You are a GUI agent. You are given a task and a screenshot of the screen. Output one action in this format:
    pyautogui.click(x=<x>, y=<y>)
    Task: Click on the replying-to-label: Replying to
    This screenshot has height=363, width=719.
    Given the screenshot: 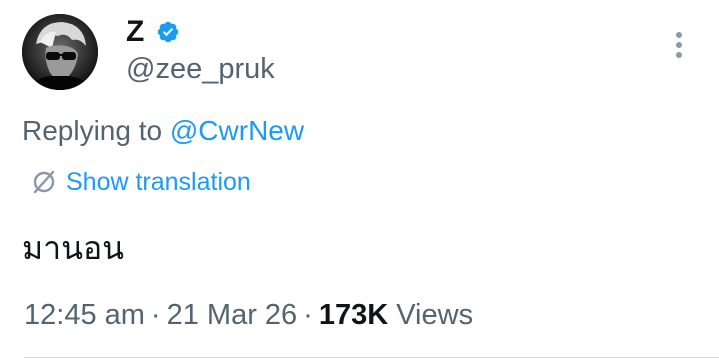 What is the action you would take?
    pyautogui.click(x=96, y=130)
    